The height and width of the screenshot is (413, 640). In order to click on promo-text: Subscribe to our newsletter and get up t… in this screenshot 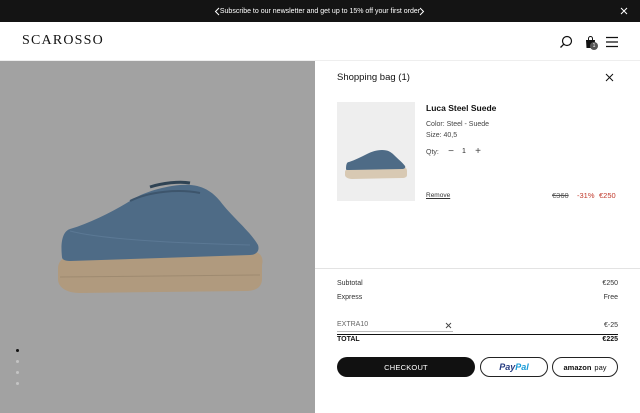, I will do `click(320, 11)`.